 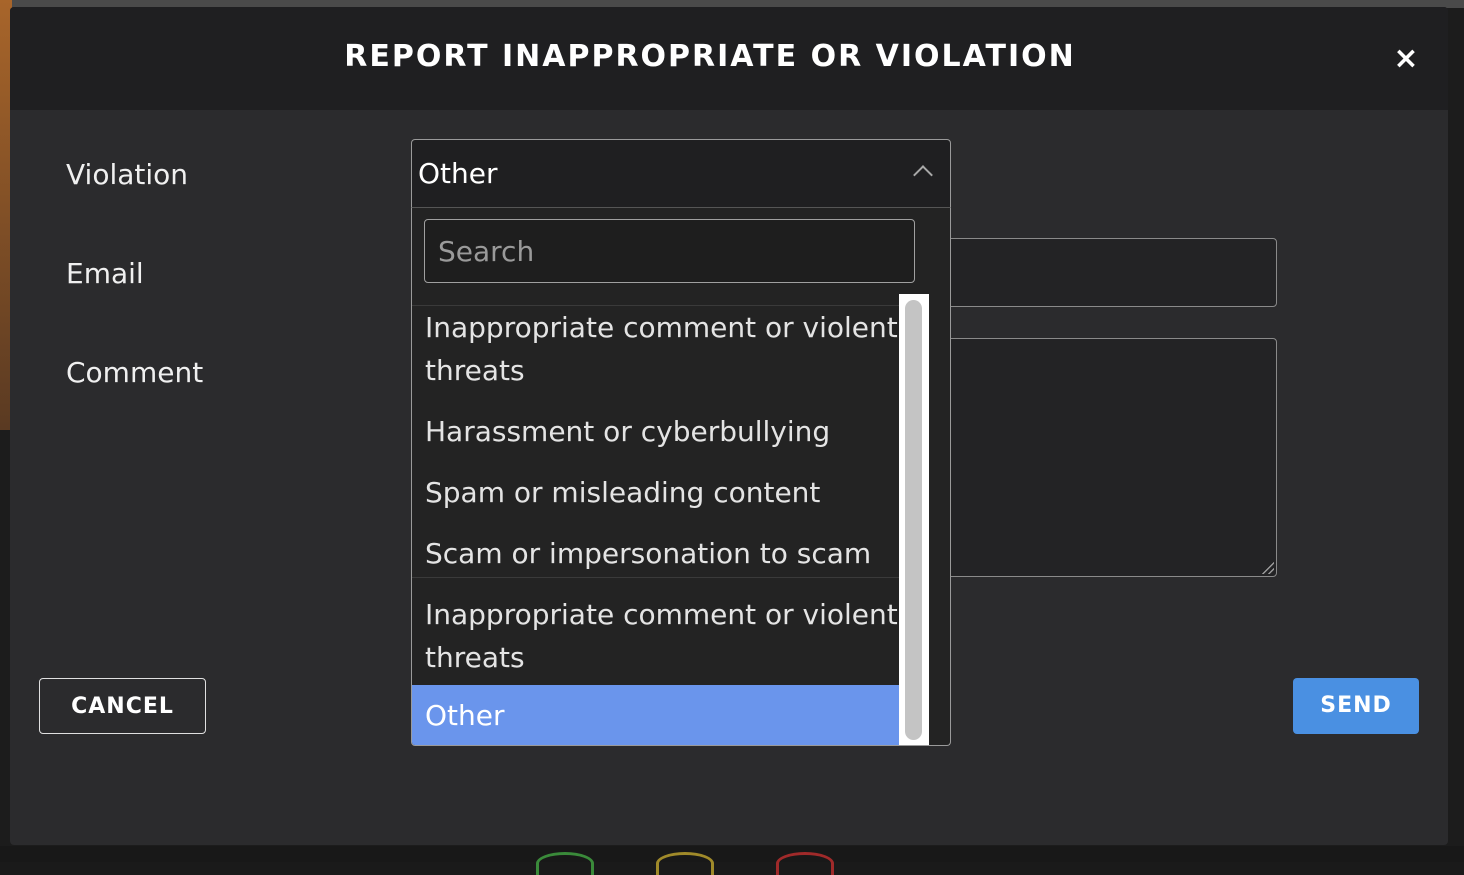 What do you see at coordinates (105, 273) in the screenshot?
I see `email-label: Email` at bounding box center [105, 273].